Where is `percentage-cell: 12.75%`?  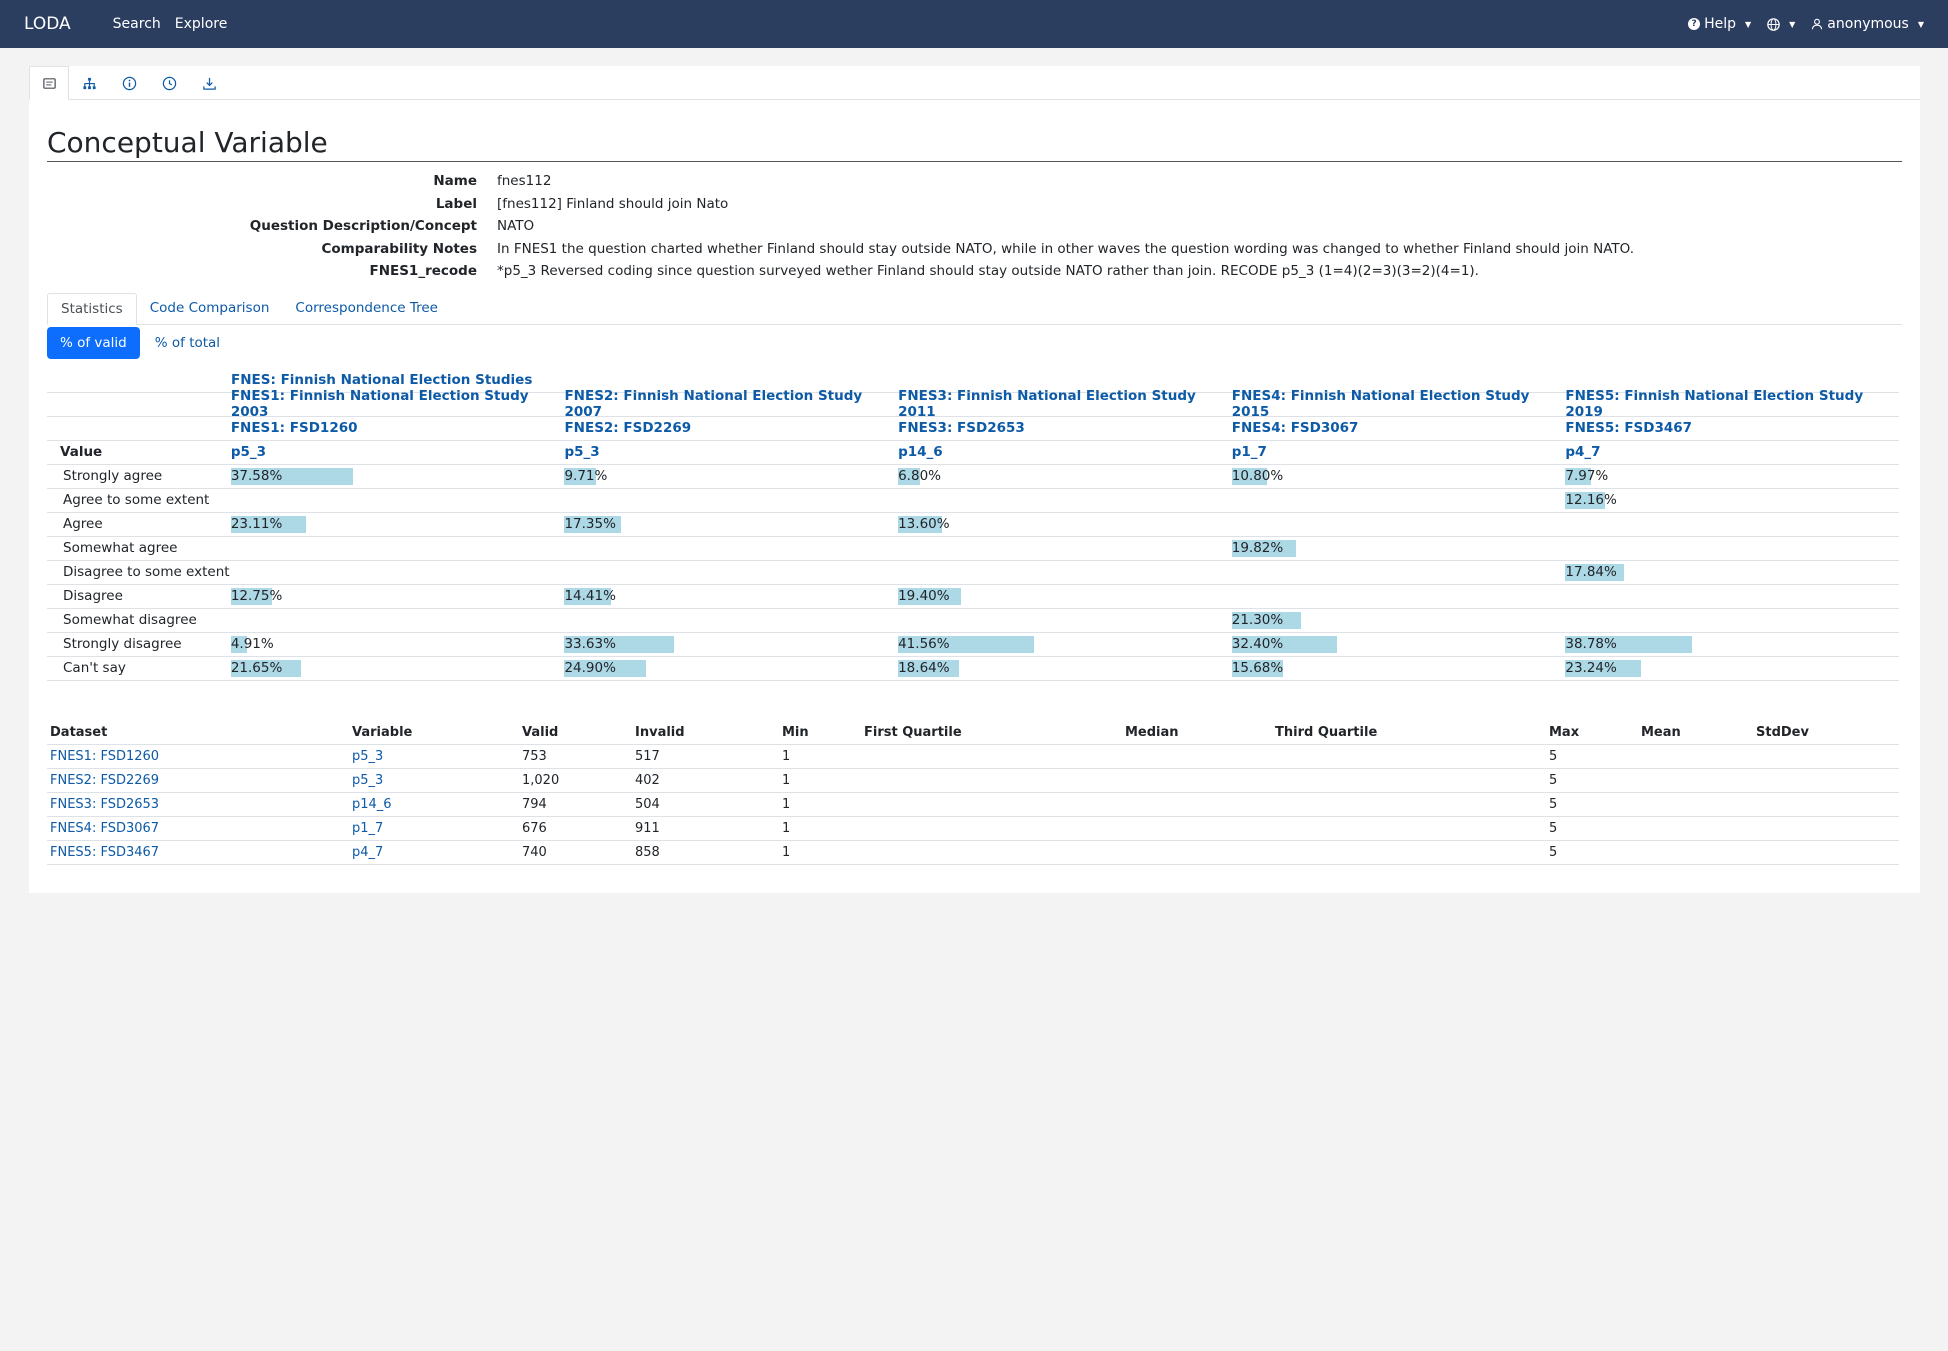
percentage-cell: 12.75% is located at coordinates (397, 596).